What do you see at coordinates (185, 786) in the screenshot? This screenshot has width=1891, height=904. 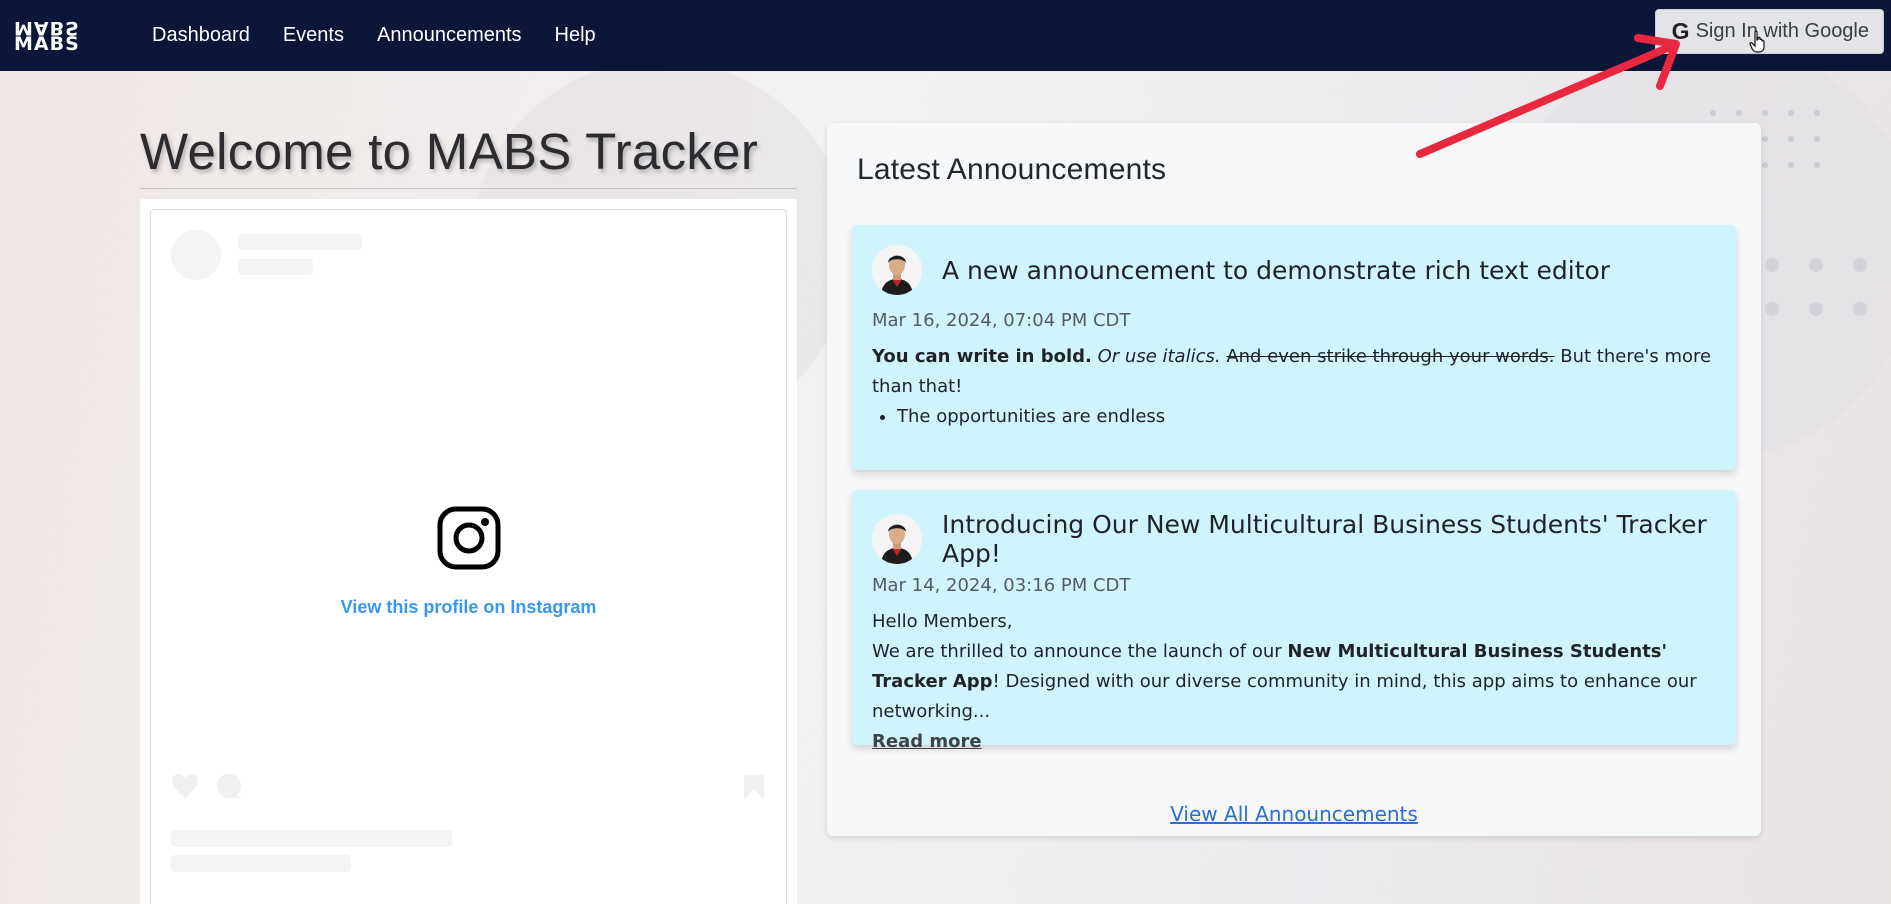 I see `heart-icon` at bounding box center [185, 786].